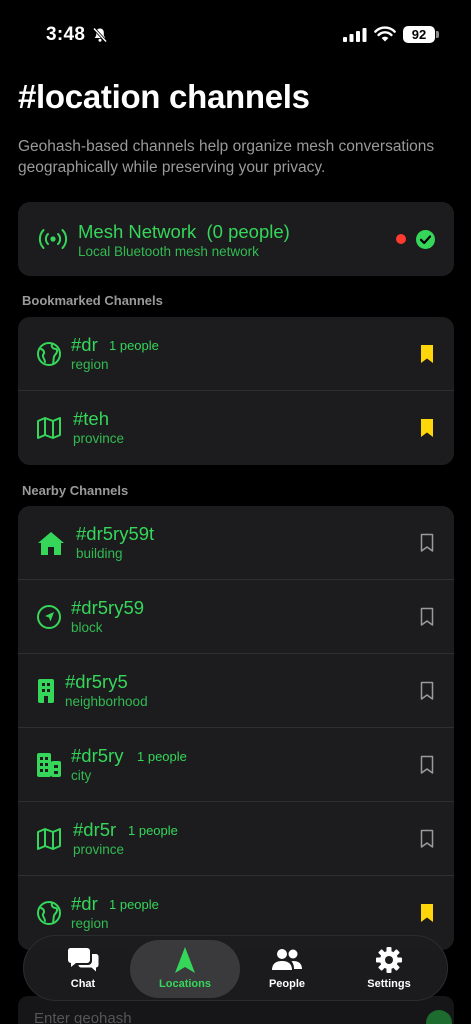  Describe the element at coordinates (66, 34) in the screenshot. I see `status-time: 3:48` at that location.